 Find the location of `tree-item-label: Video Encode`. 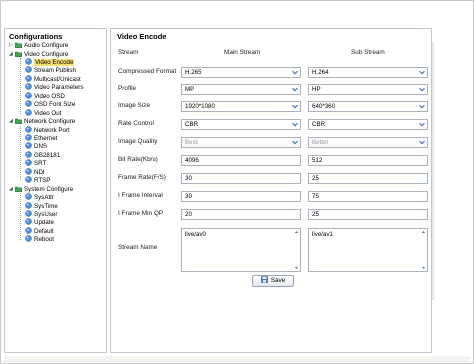

tree-item-label: Video Encode is located at coordinates (54, 62).